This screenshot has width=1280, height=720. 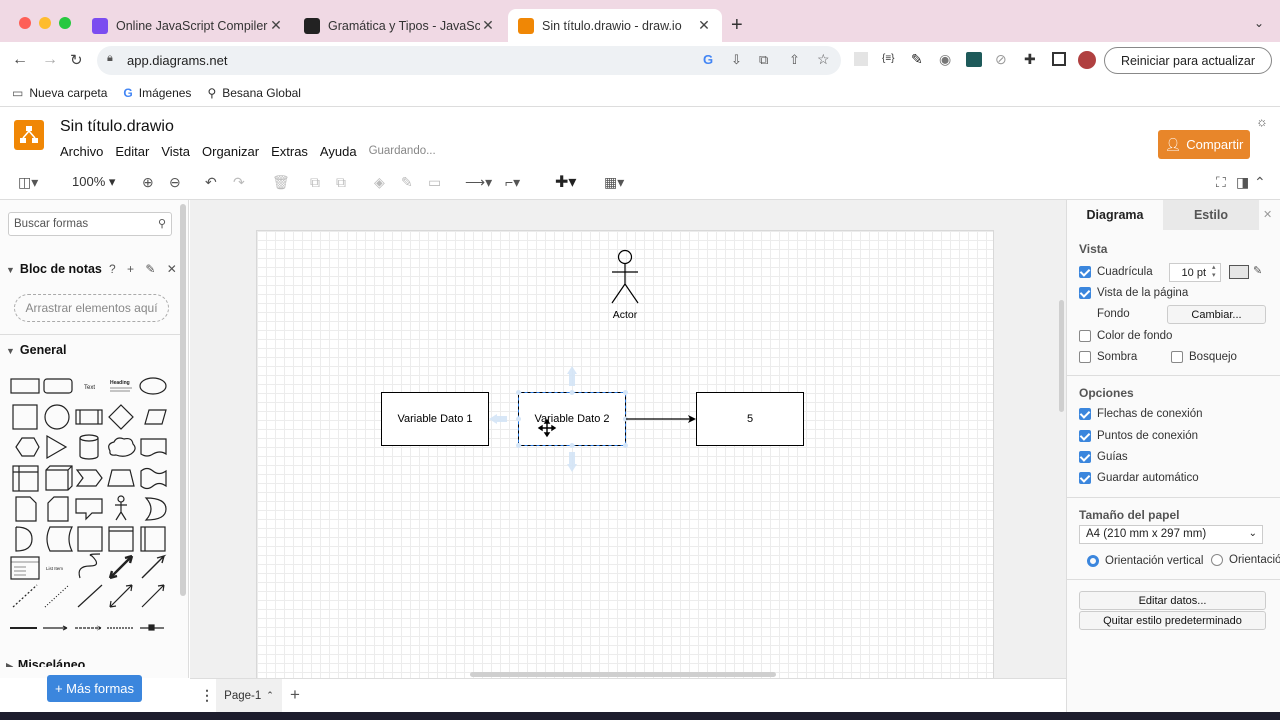 What do you see at coordinates (565, 182) in the screenshot?
I see `insert-icon: ✚▾` at bounding box center [565, 182].